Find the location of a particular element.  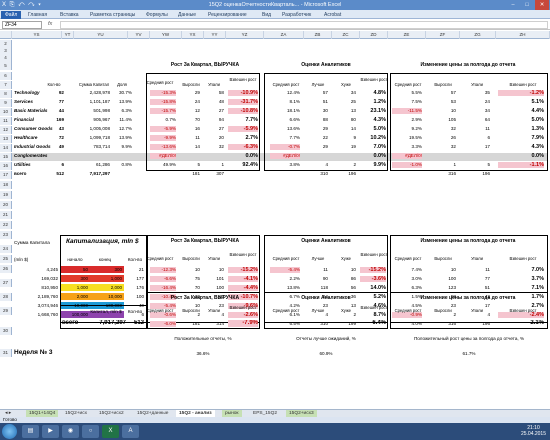

close-button: ✕ is located at coordinates (542, 5).